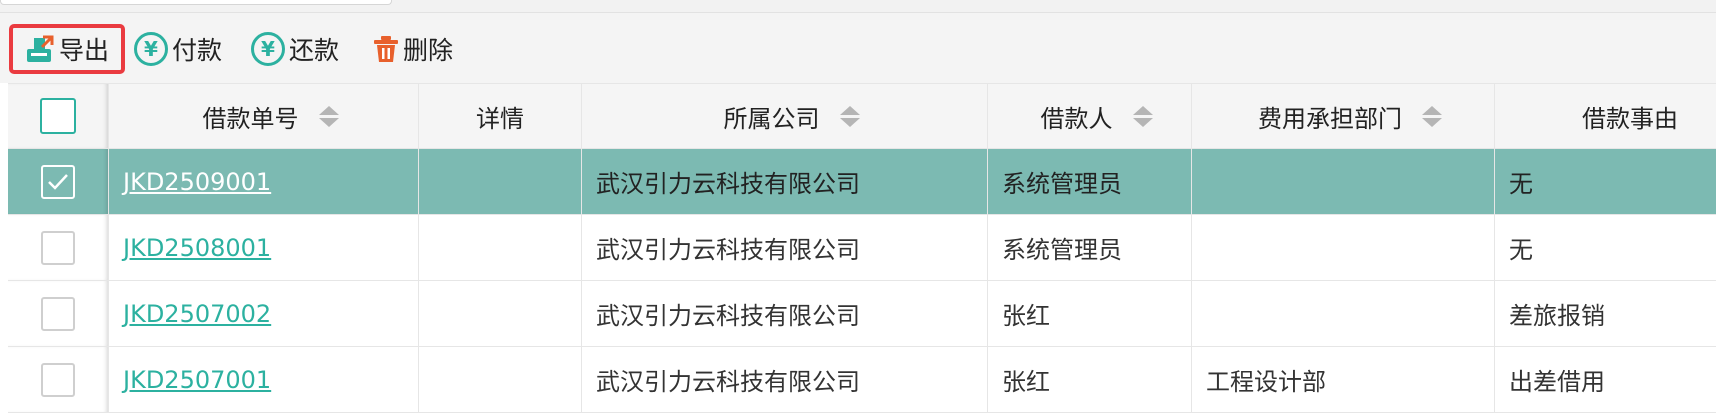 This screenshot has width=1716, height=413. Describe the element at coordinates (1330, 118) in the screenshot. I see `header-dept-label: 费用承担部门` at that location.